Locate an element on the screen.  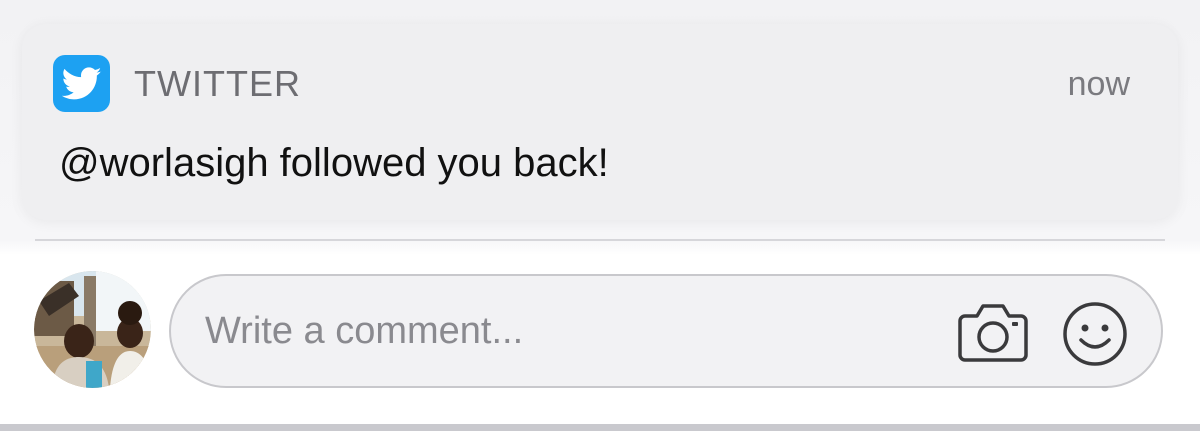
divider is located at coordinates (600, 240).